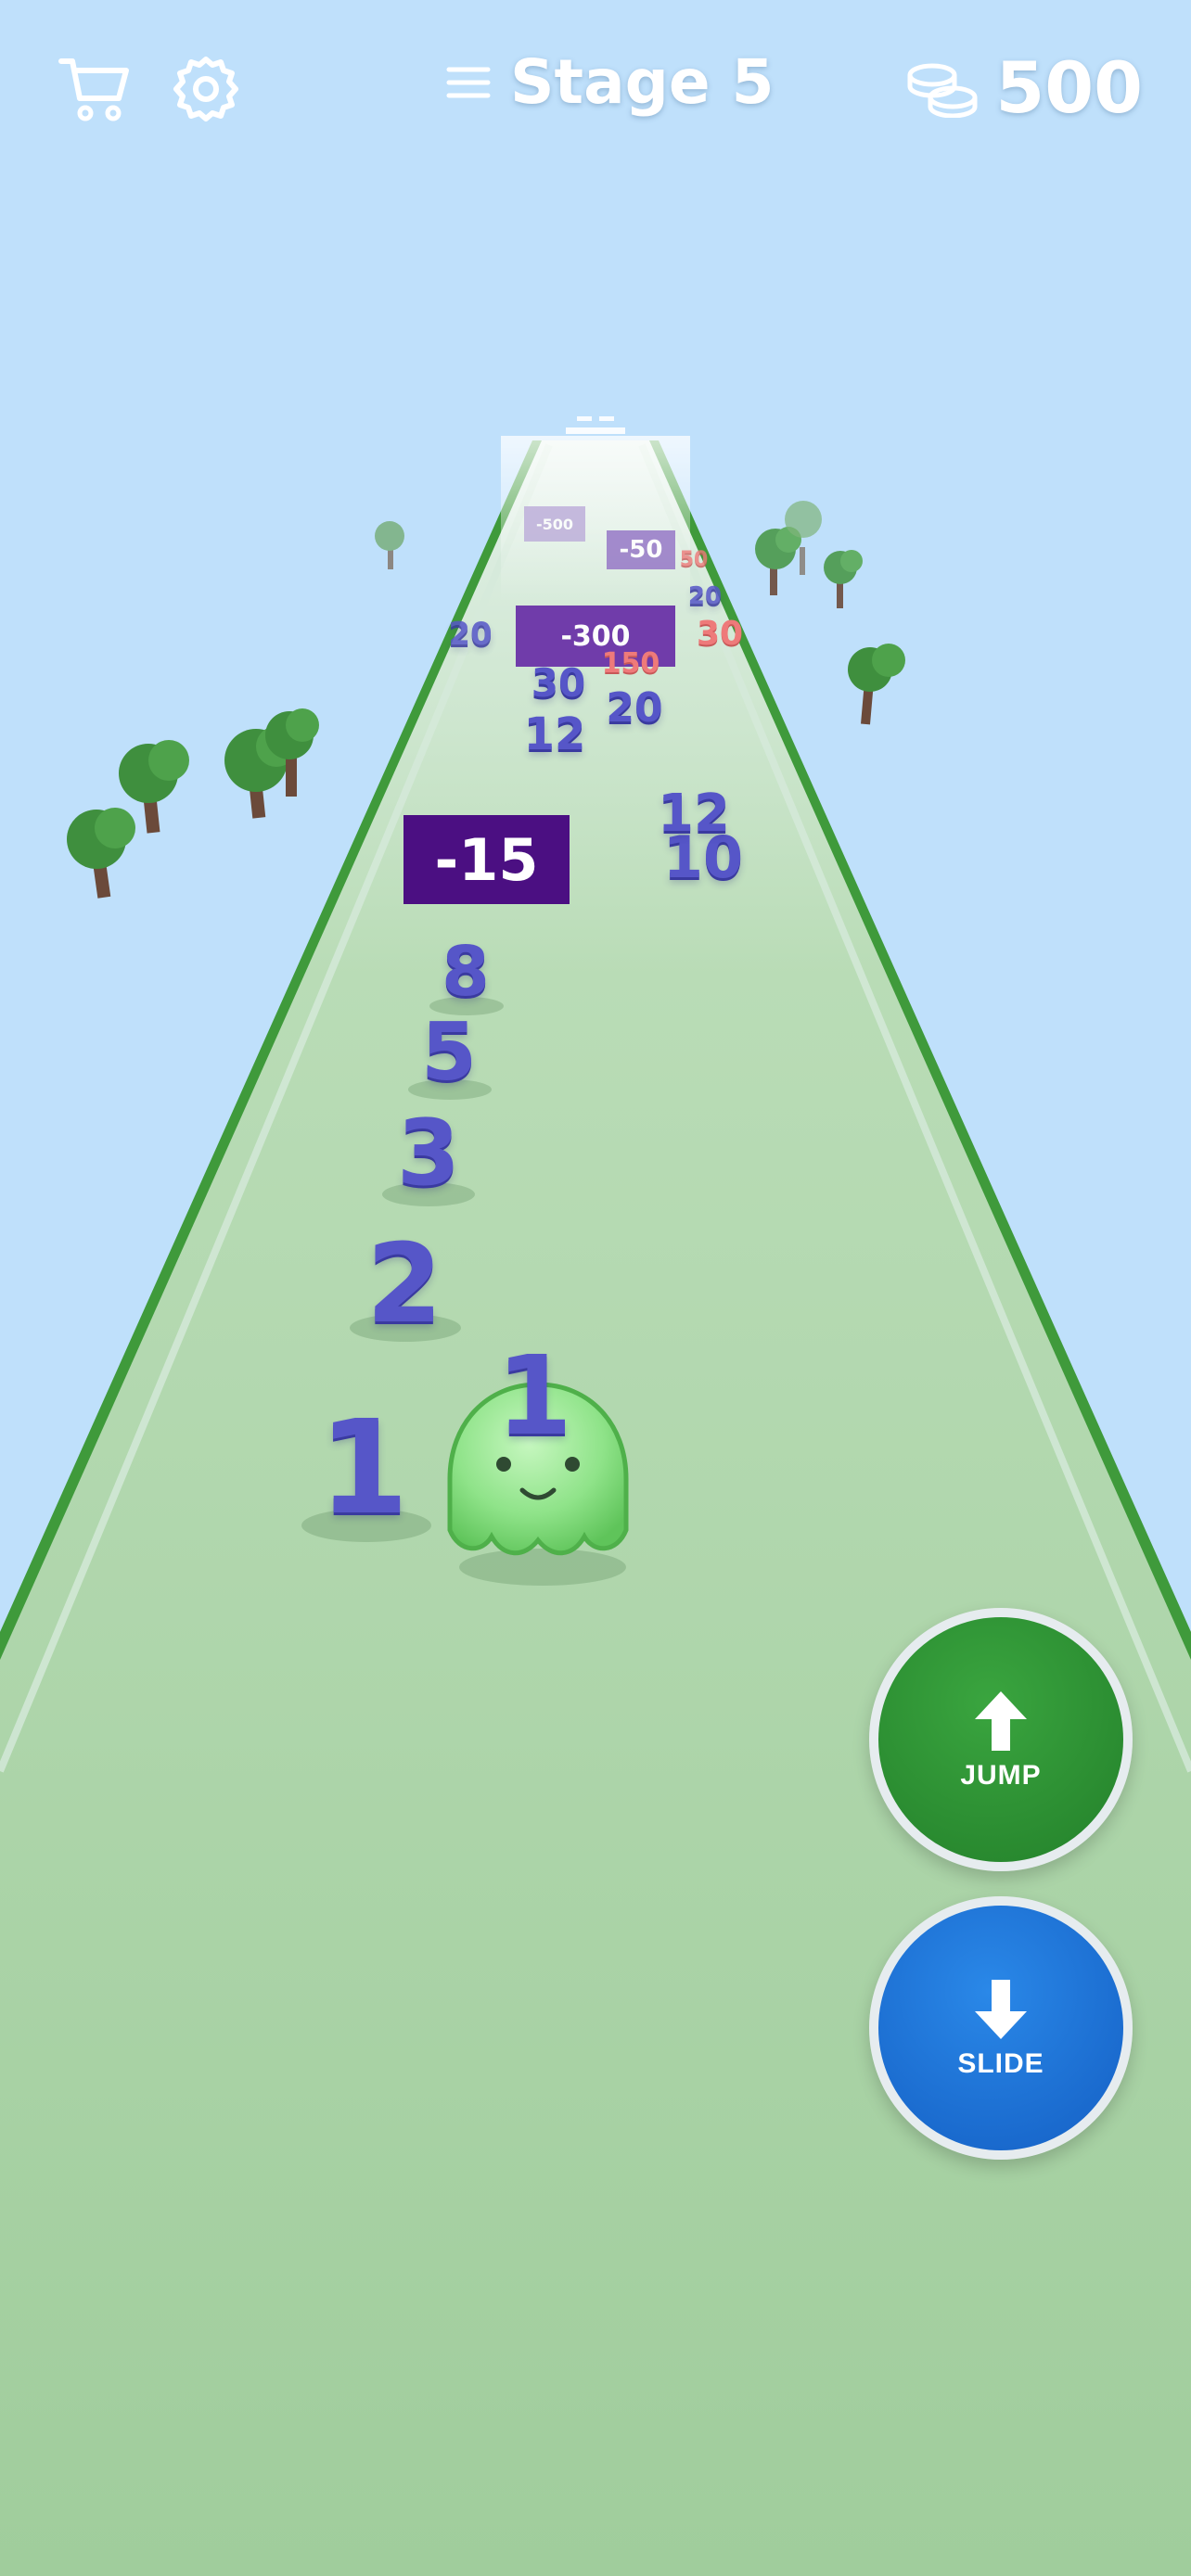 Image resolution: width=1191 pixels, height=2576 pixels. Describe the element at coordinates (1001, 2009) in the screenshot. I see `arrow-down-icon` at that location.